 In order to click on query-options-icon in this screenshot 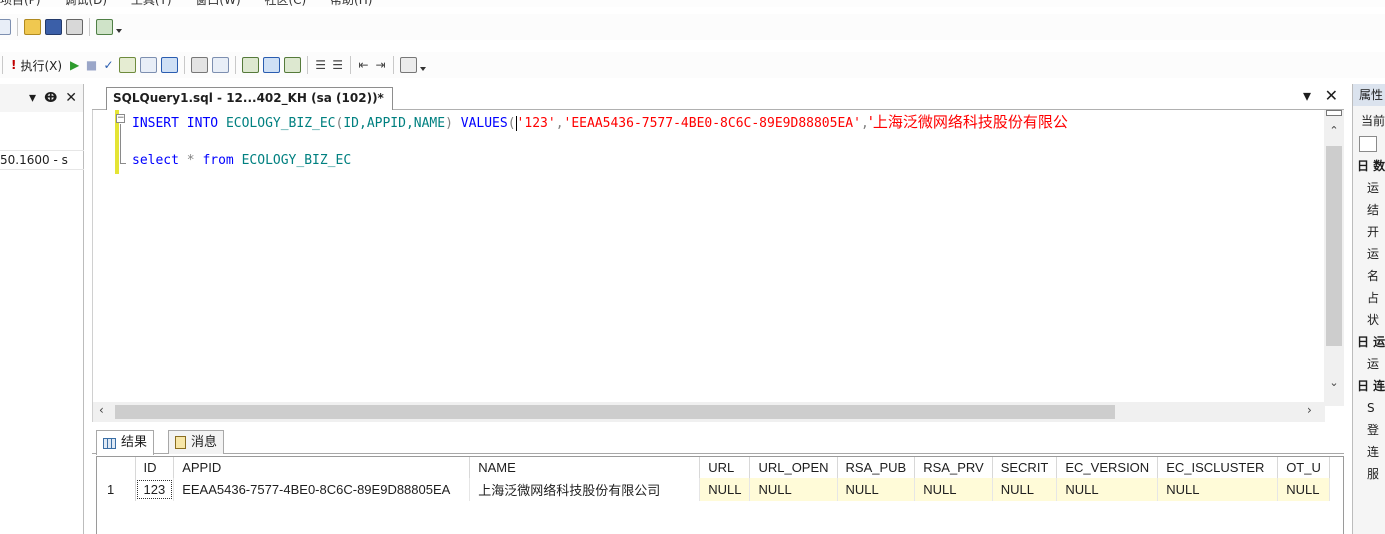, I will do `click(149, 65)`.